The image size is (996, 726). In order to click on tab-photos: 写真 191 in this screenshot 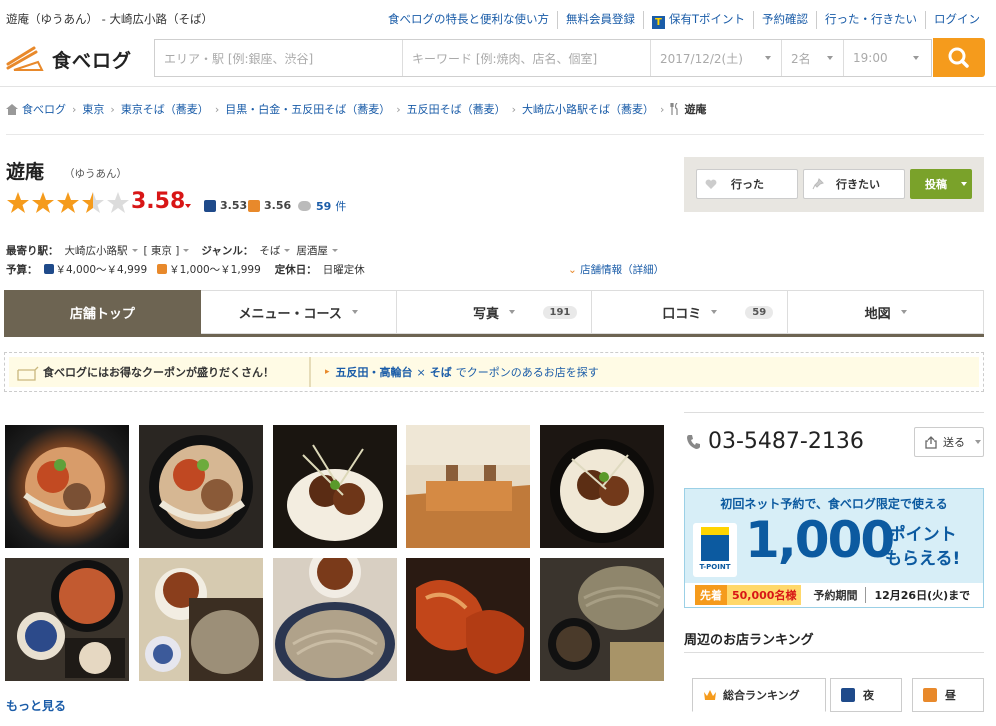, I will do `click(494, 312)`.